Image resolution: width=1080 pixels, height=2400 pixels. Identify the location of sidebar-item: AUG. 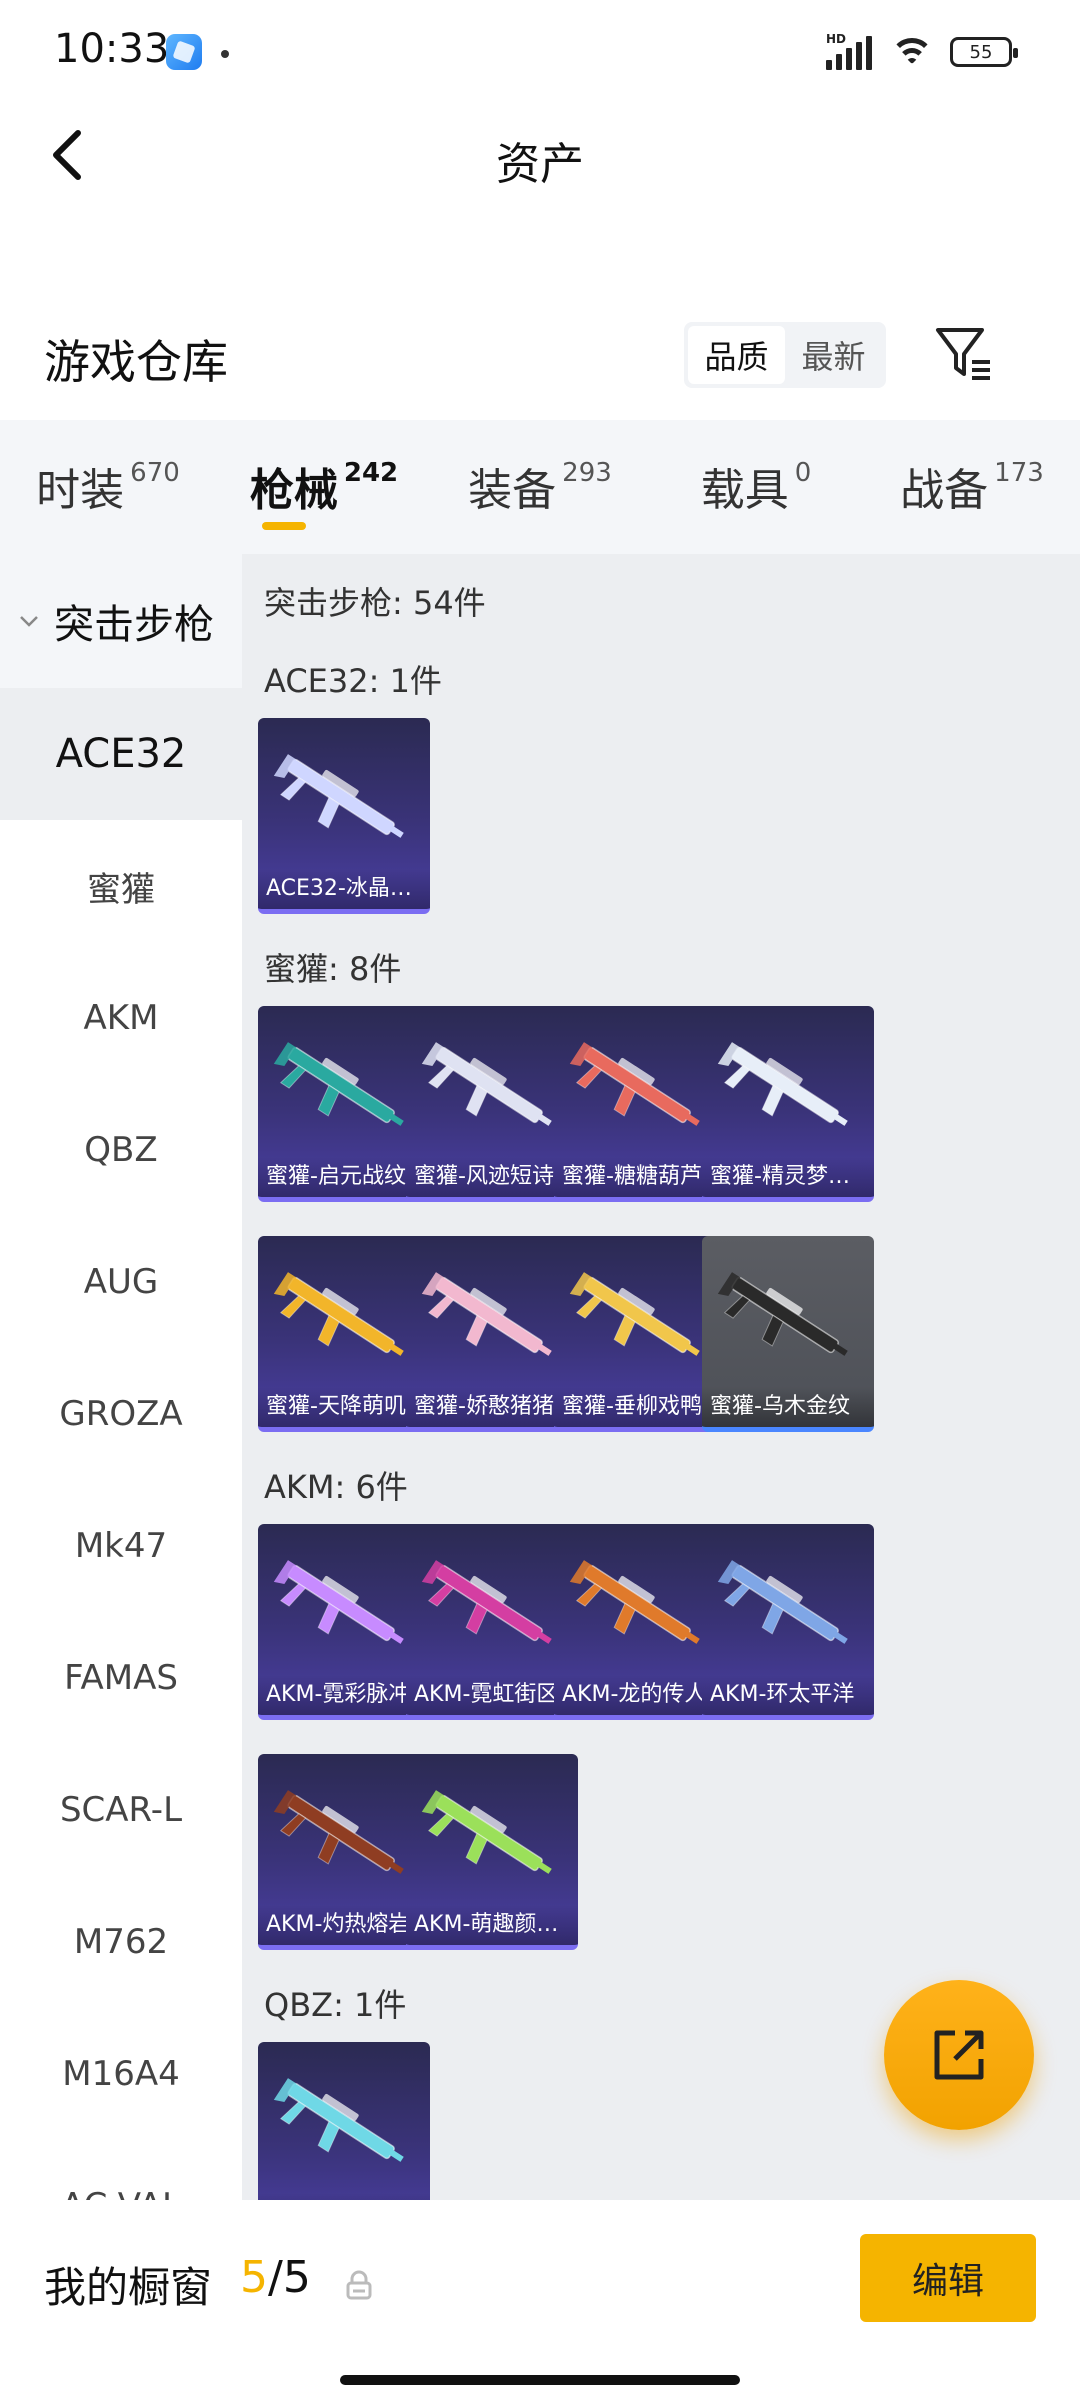
(121, 1282).